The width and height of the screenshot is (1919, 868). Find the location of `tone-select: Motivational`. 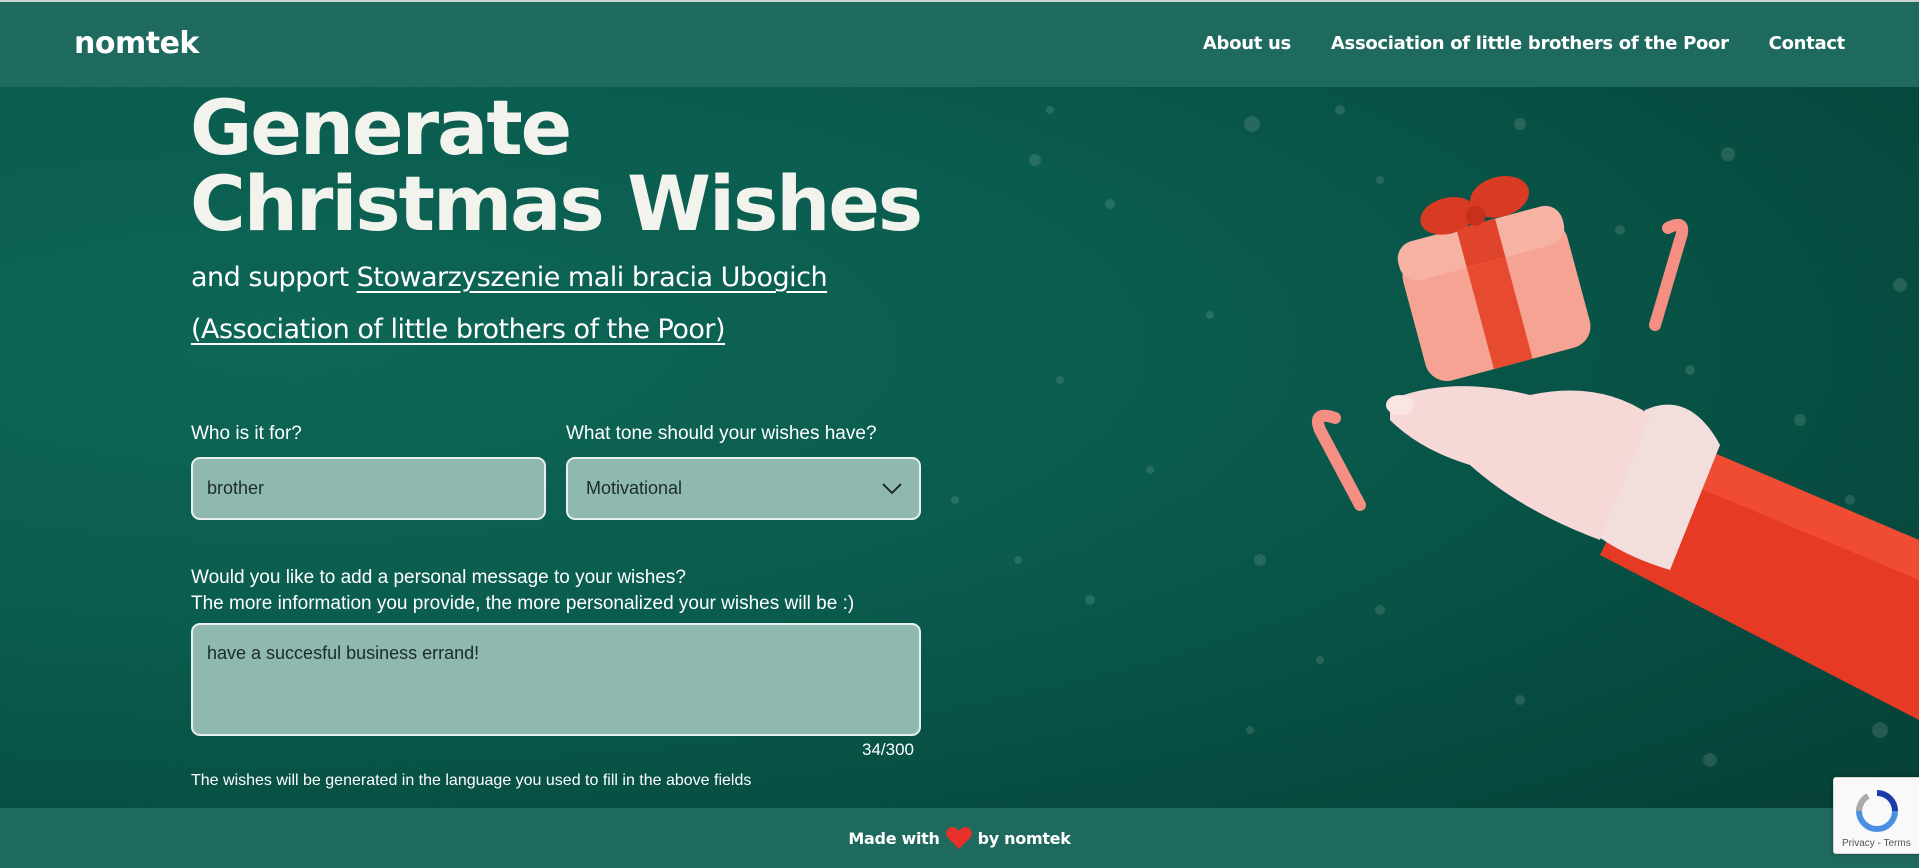

tone-select: Motivational is located at coordinates (743, 488).